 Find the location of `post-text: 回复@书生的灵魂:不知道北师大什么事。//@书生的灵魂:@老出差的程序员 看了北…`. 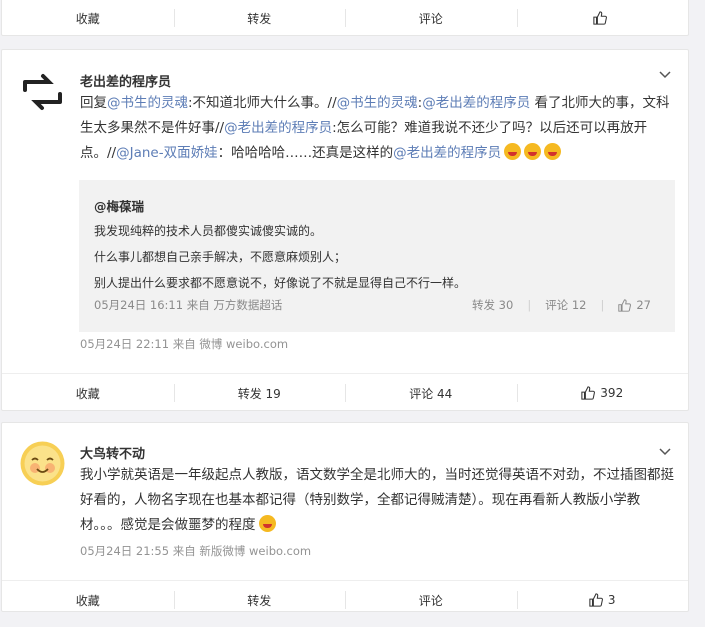

post-text: 回复@书生的灵魂:不知道北师大什么事。//@书生的灵魂:@老出差的程序员 看了北… is located at coordinates (377, 128).